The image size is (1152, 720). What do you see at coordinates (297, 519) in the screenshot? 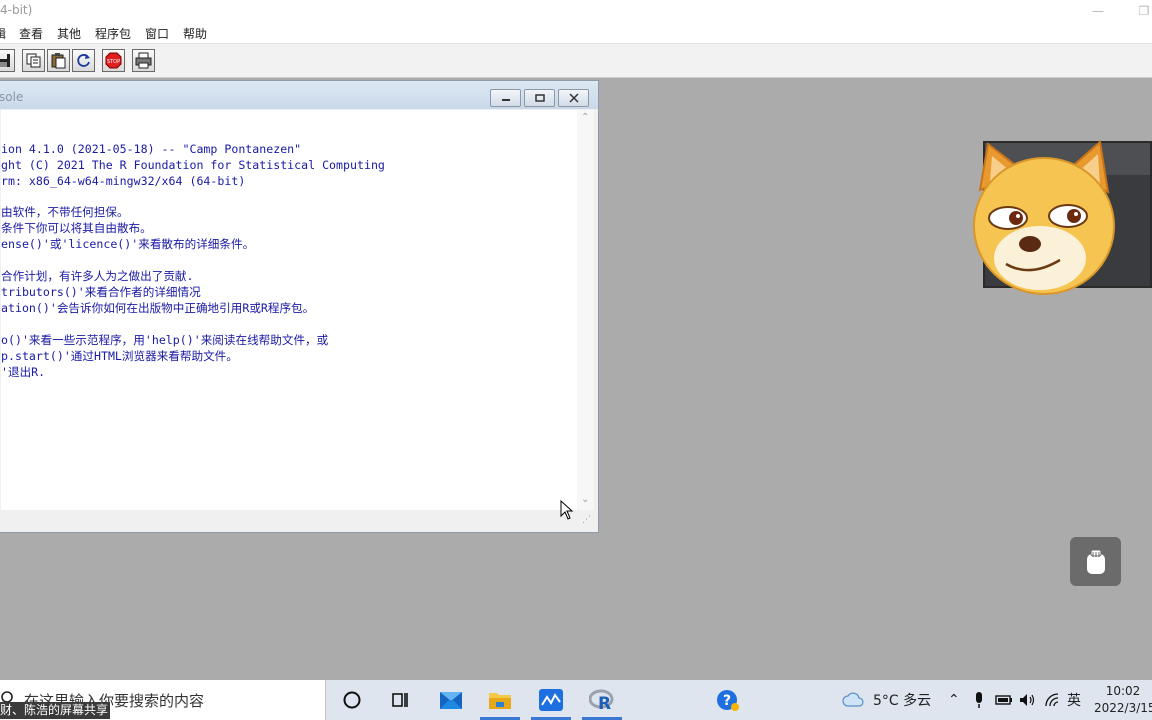
I see `console-horizontal-scrollbar` at bounding box center [297, 519].